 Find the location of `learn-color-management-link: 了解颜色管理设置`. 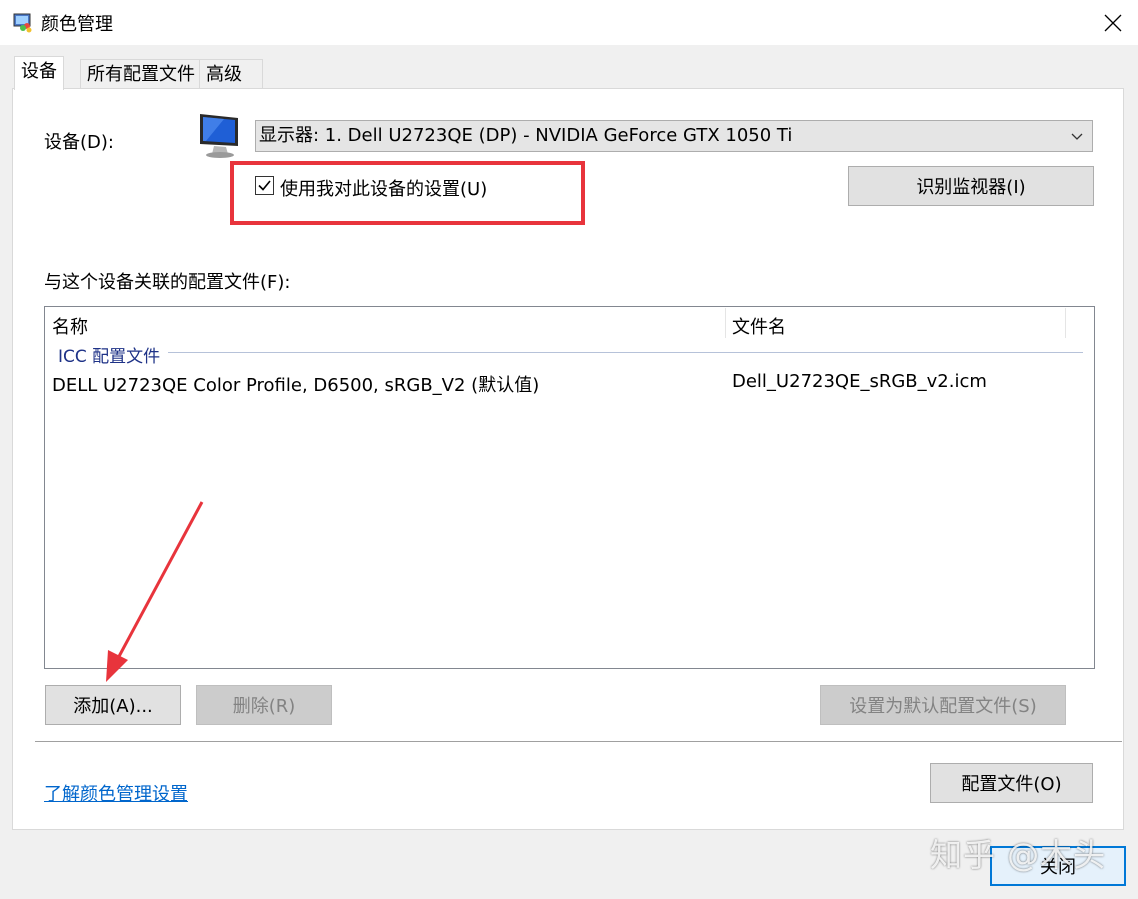

learn-color-management-link: 了解颜色管理设置 is located at coordinates (116, 793).